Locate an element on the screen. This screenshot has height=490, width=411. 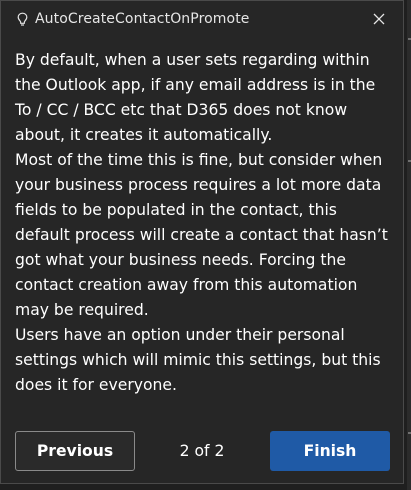
close-icon is located at coordinates (379, 19).